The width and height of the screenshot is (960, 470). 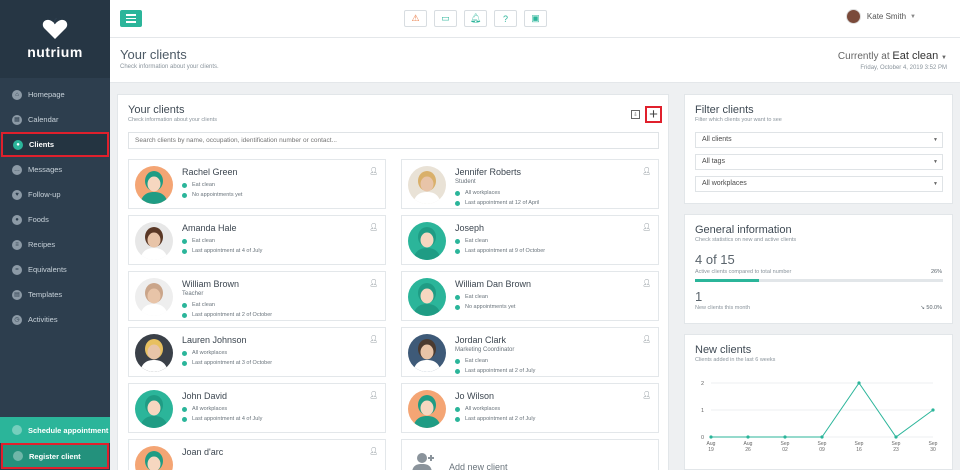 I want to click on active-clients-progress, so click(x=819, y=280).